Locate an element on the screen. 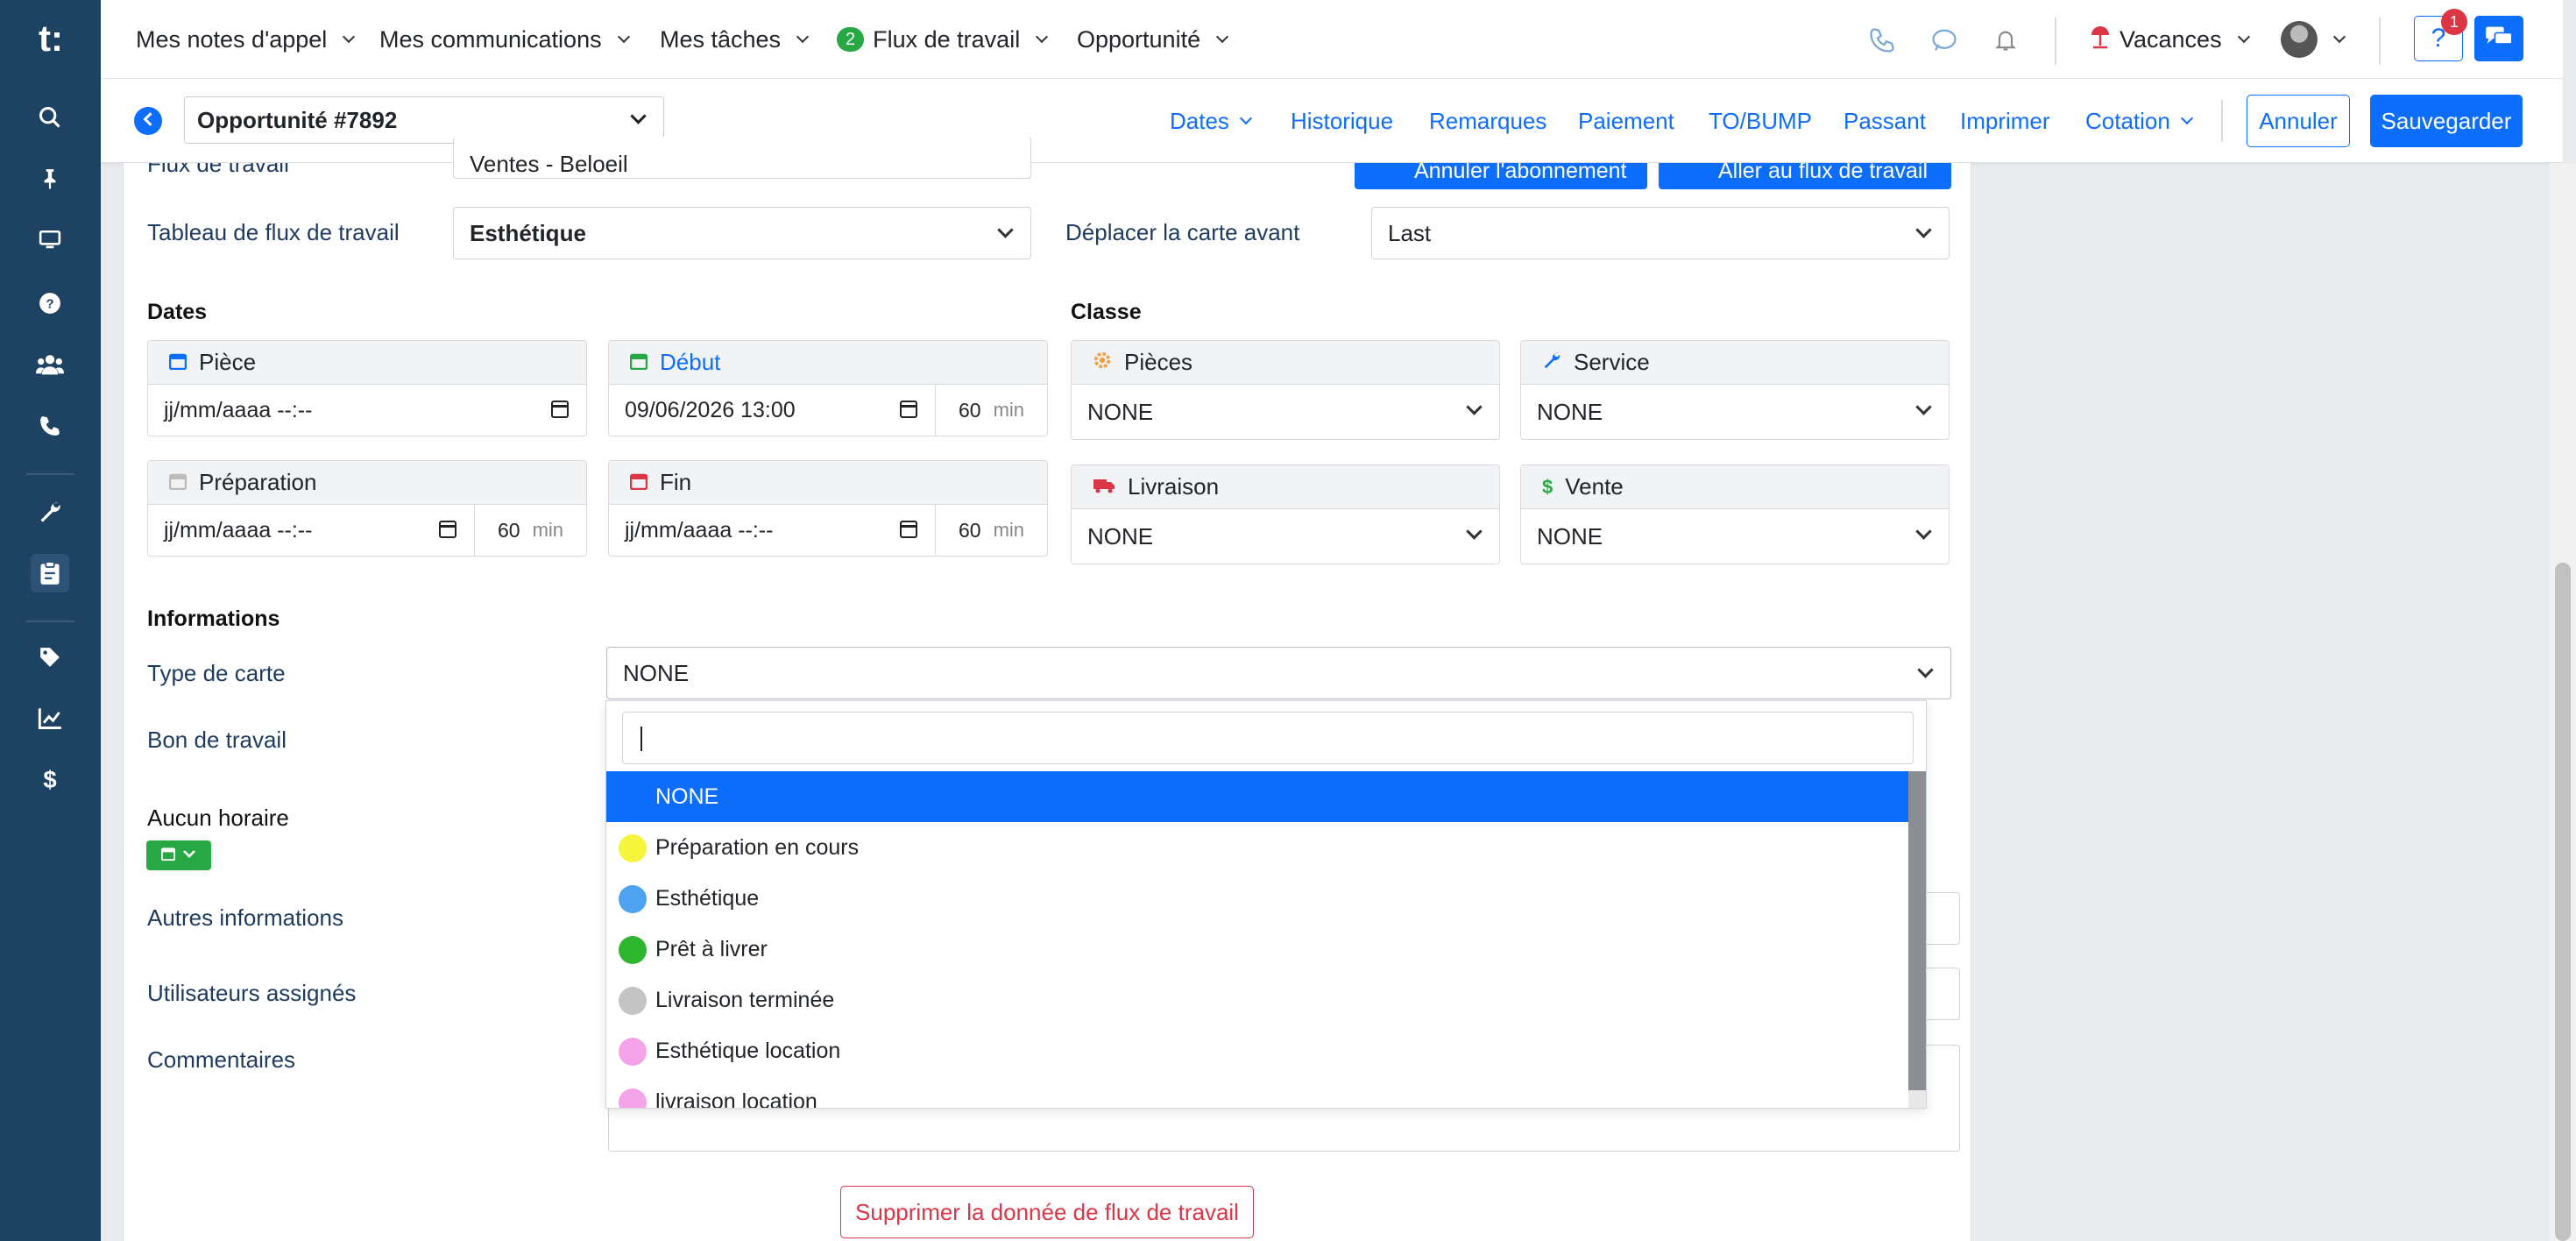 Image resolution: width=2576 pixels, height=1241 pixels. link-to-bump: TO/BUMP is located at coordinates (1760, 121).